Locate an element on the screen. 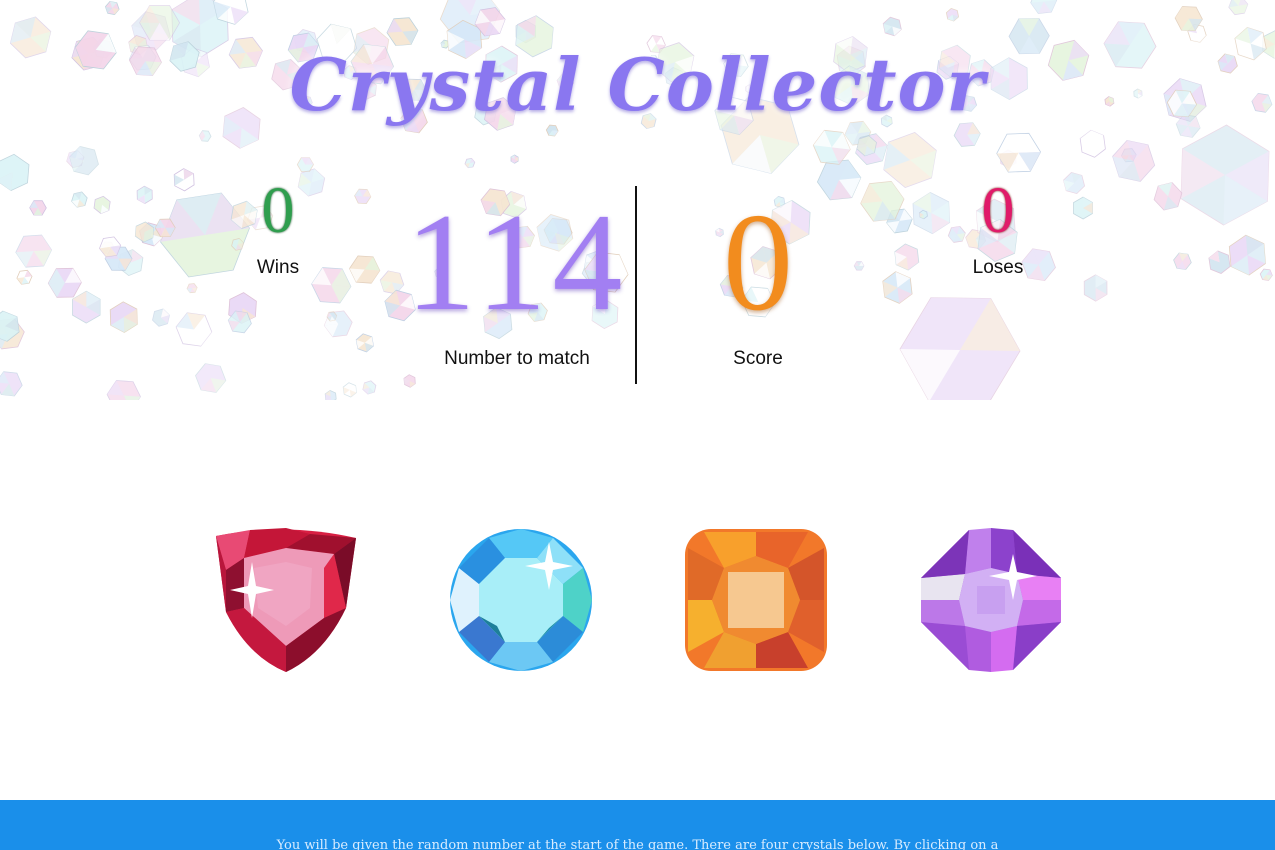 The width and height of the screenshot is (1275, 850). target-number-label: Number to match is located at coordinates (517, 358).